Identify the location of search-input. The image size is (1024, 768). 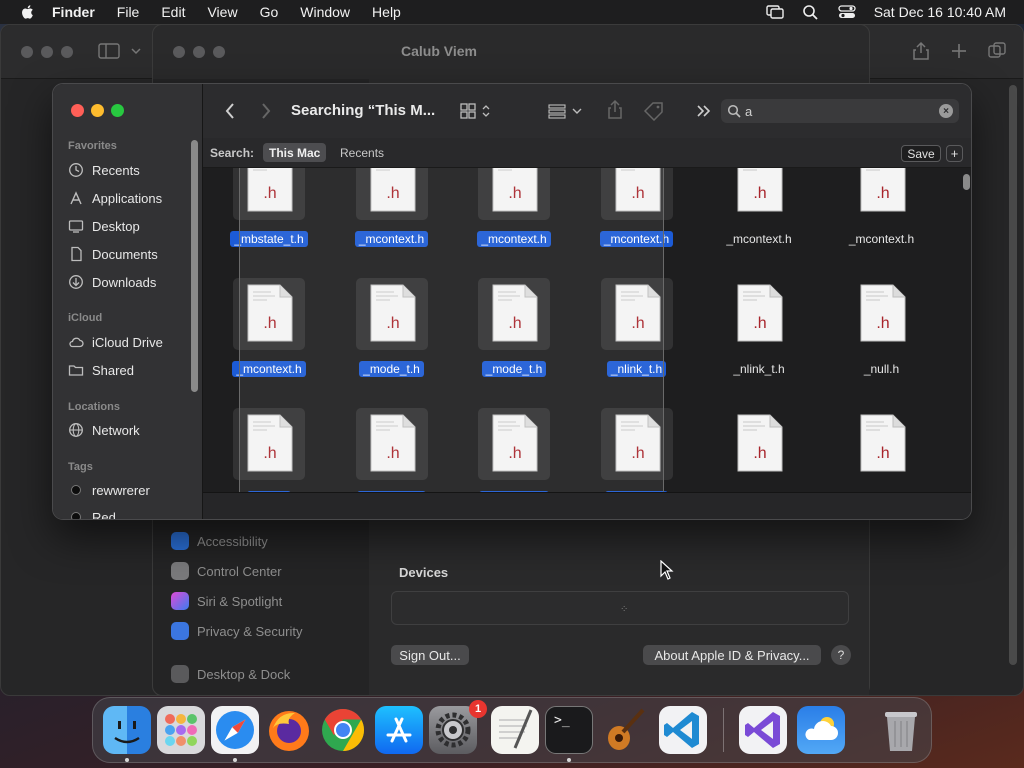
(835, 111).